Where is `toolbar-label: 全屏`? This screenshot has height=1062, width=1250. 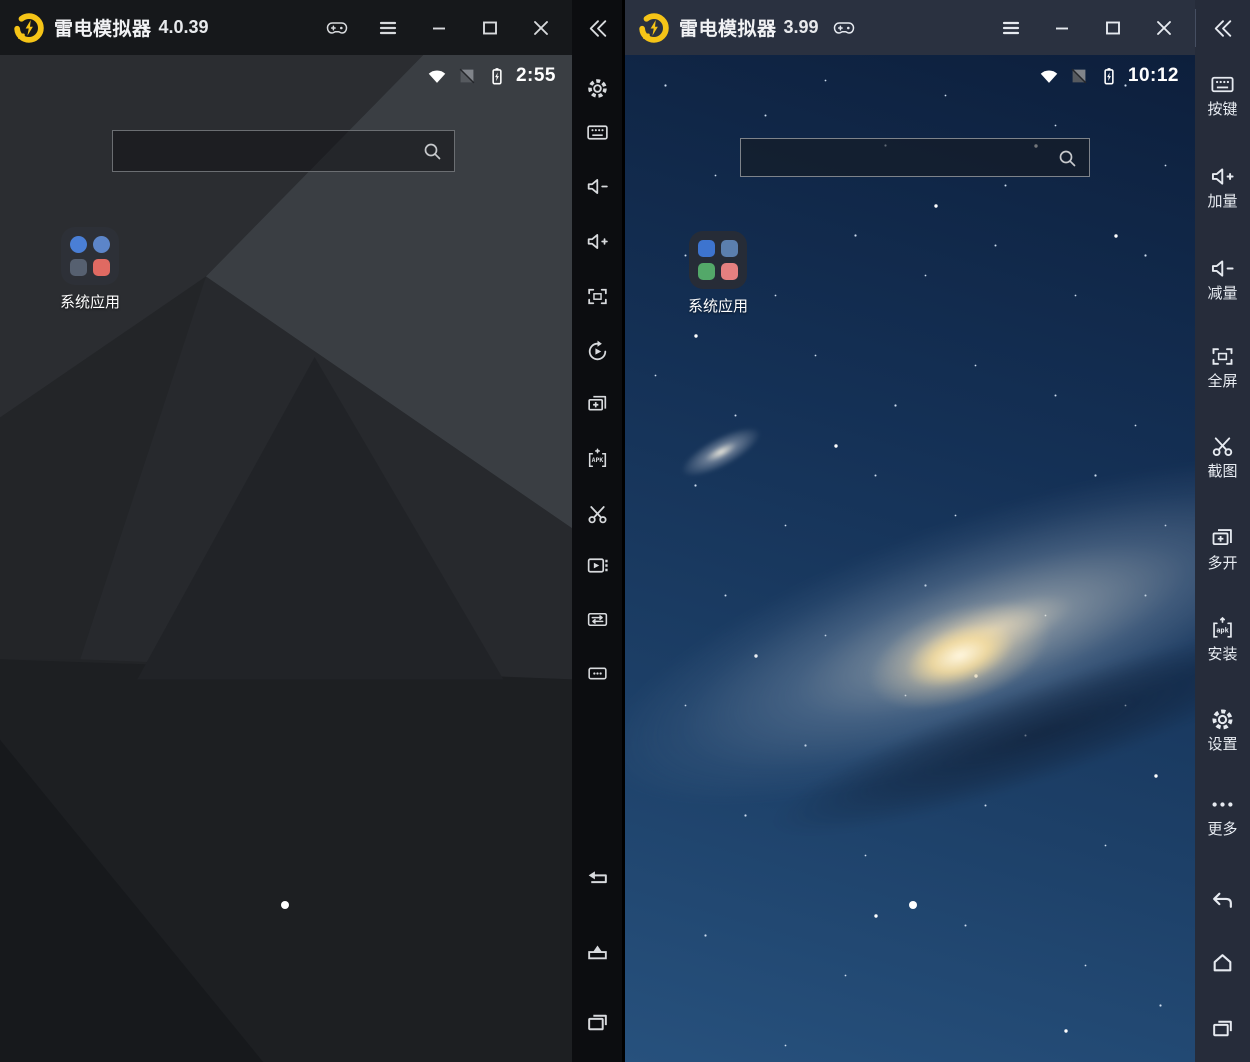
toolbar-label: 全屏 is located at coordinates (1222, 381).